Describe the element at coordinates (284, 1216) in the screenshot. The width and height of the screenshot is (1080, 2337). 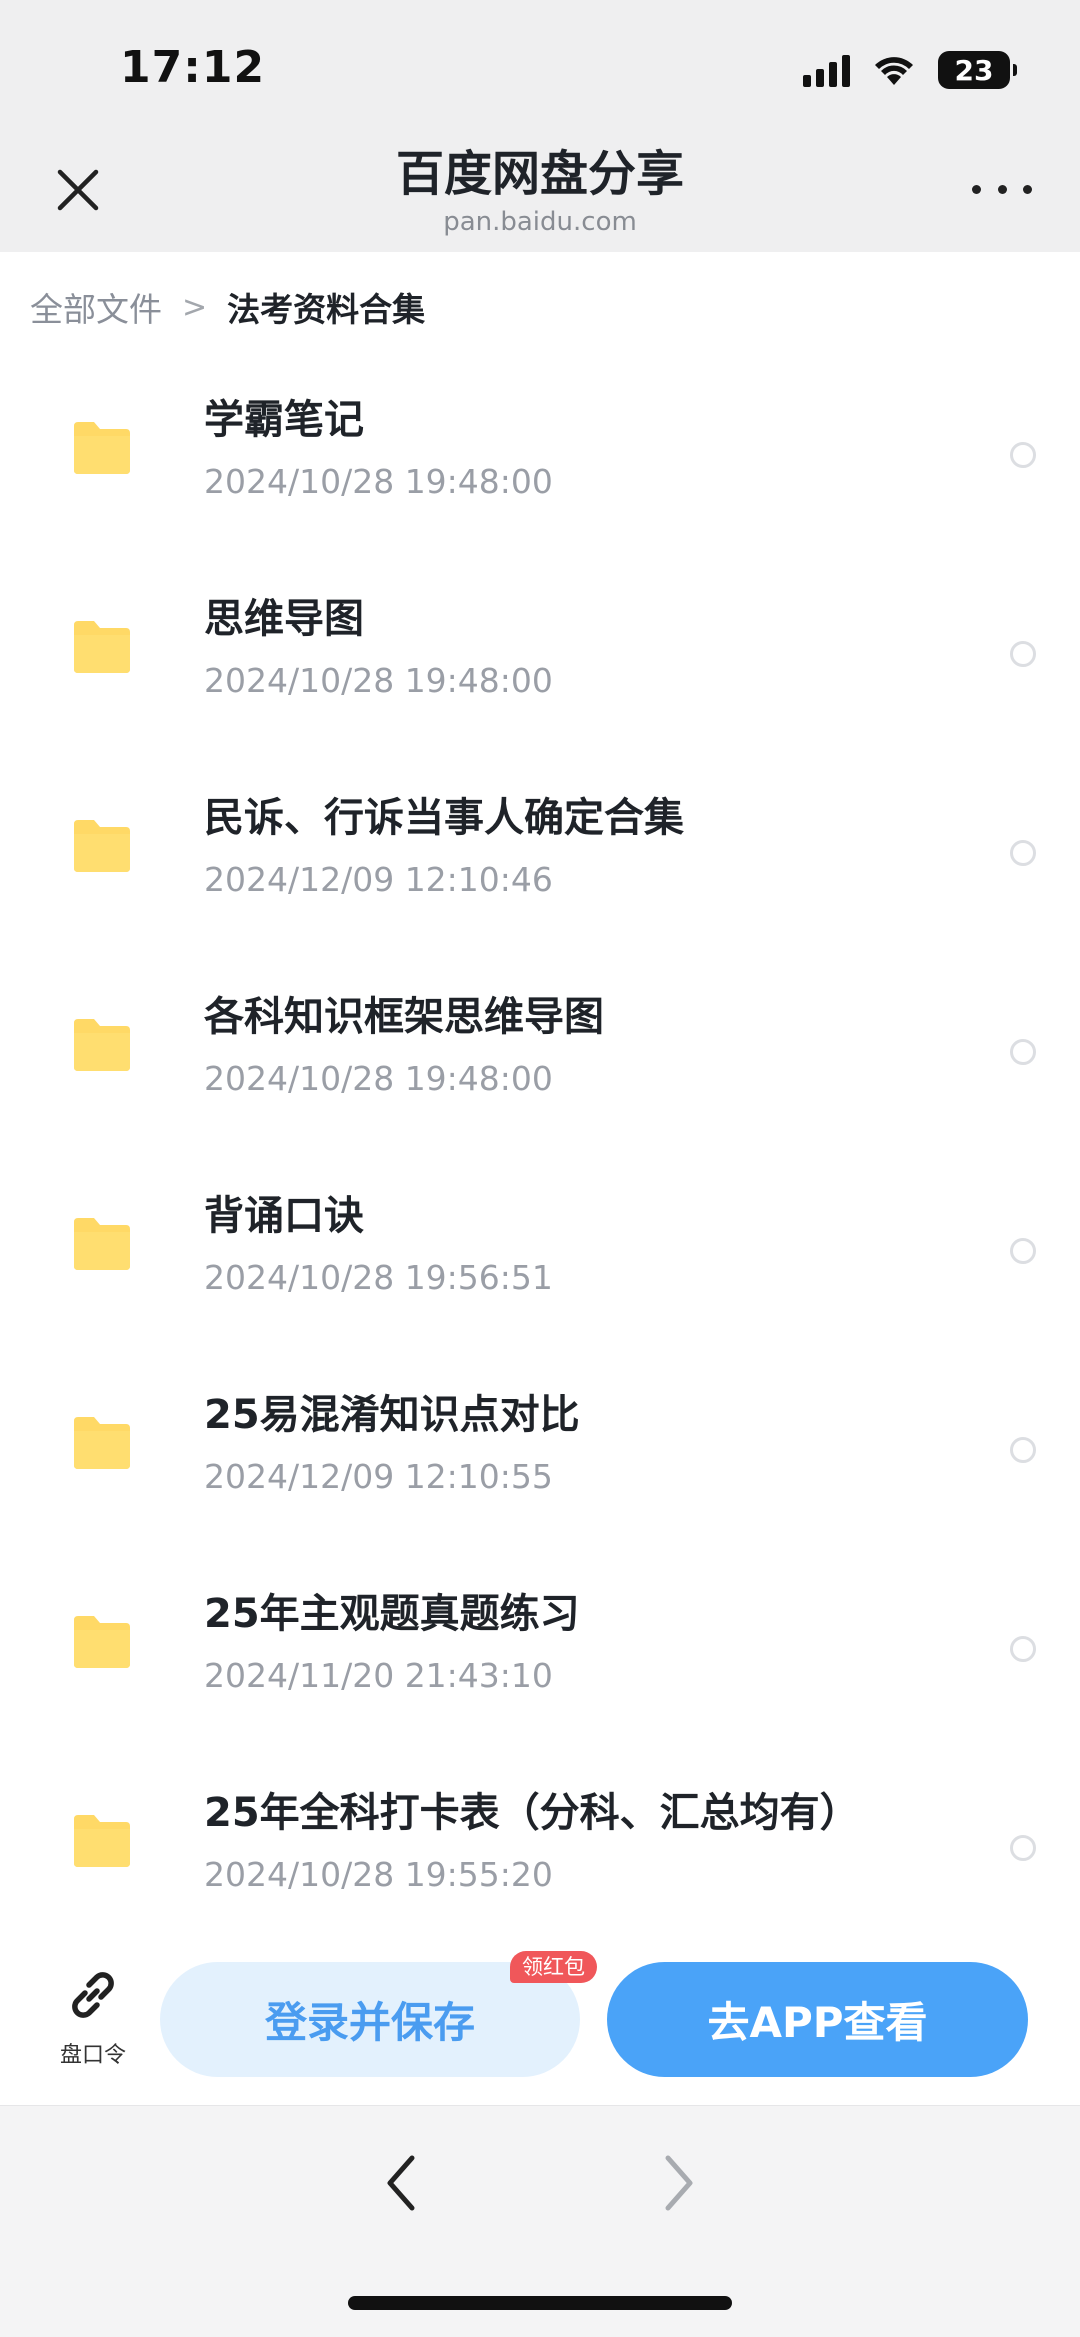
I see `file-name: 背诵口诀` at that location.